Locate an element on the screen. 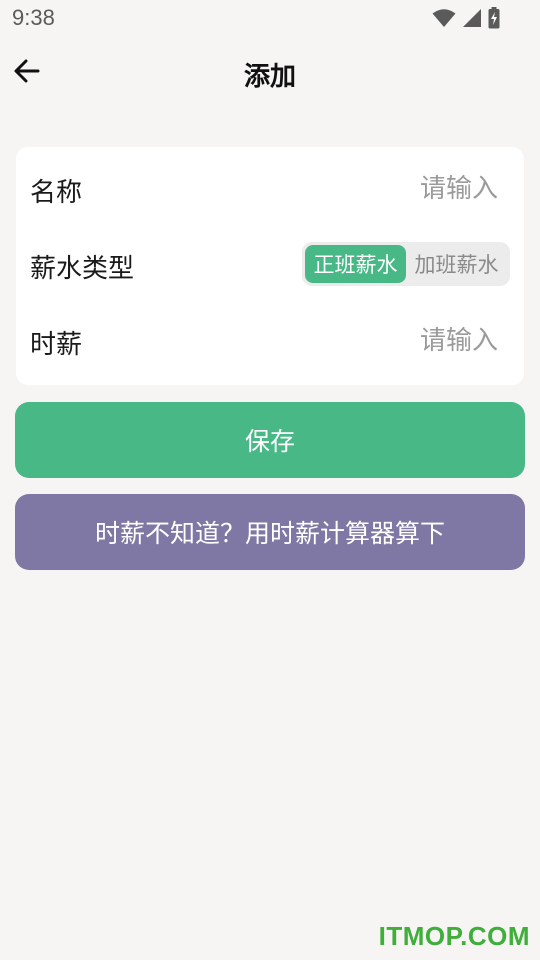 Image resolution: width=540 pixels, height=960 pixels. hourly-input is located at coordinates (388, 341).